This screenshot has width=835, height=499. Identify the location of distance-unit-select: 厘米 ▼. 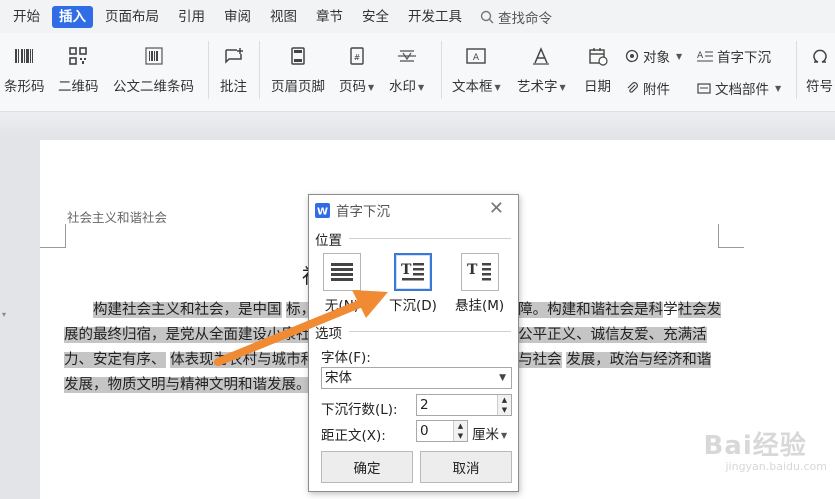
(489, 433).